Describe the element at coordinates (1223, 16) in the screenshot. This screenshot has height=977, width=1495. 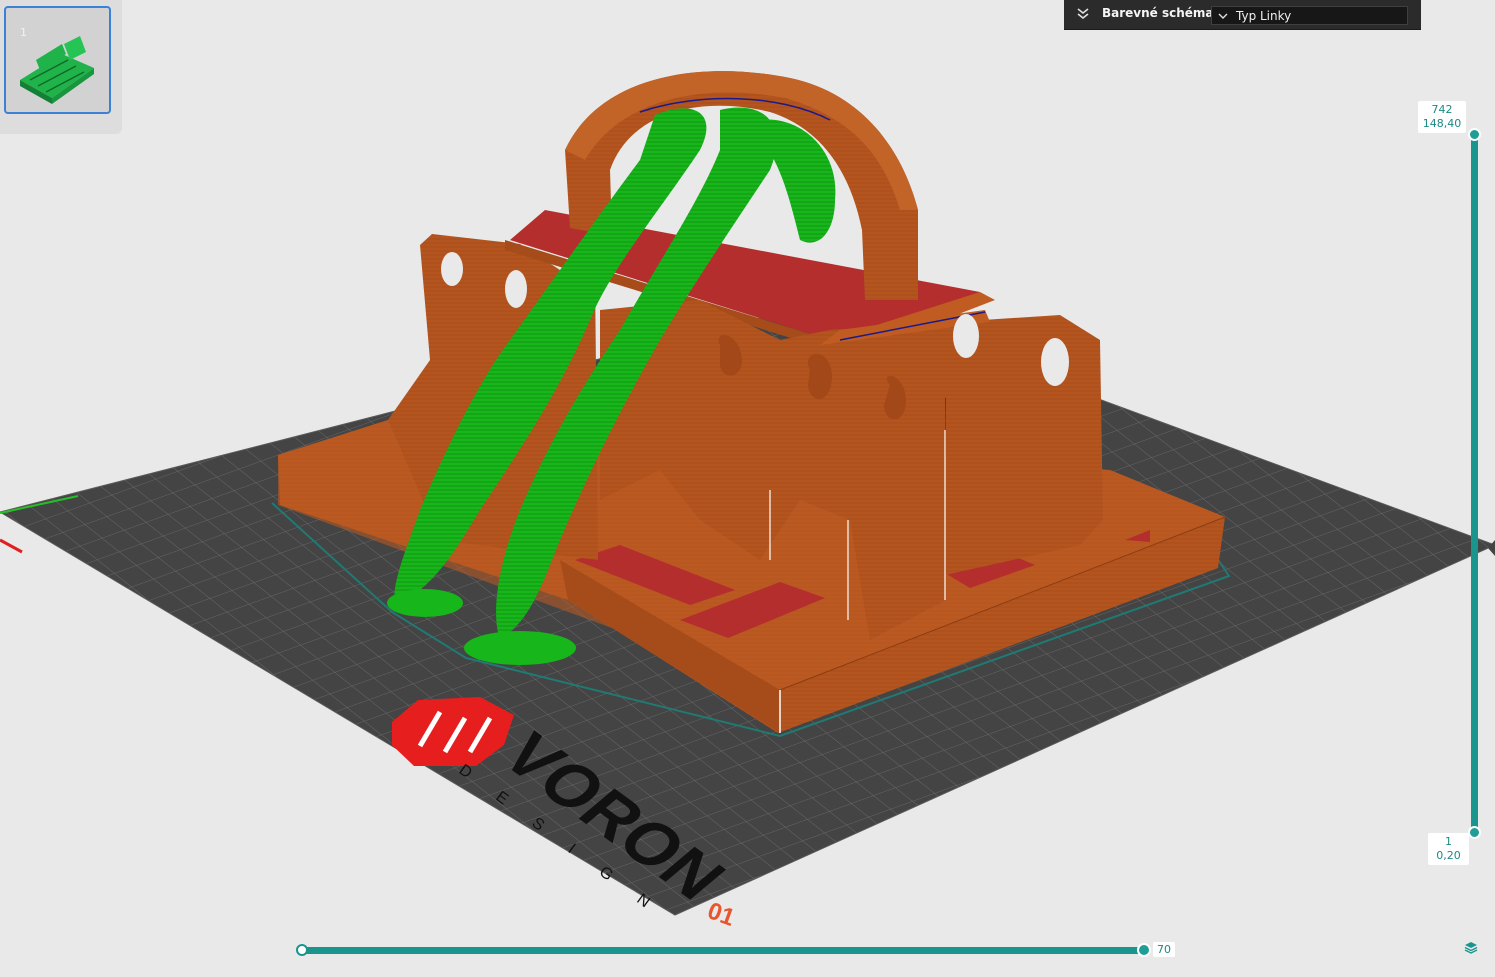
I see `chevron-down-icon` at that location.